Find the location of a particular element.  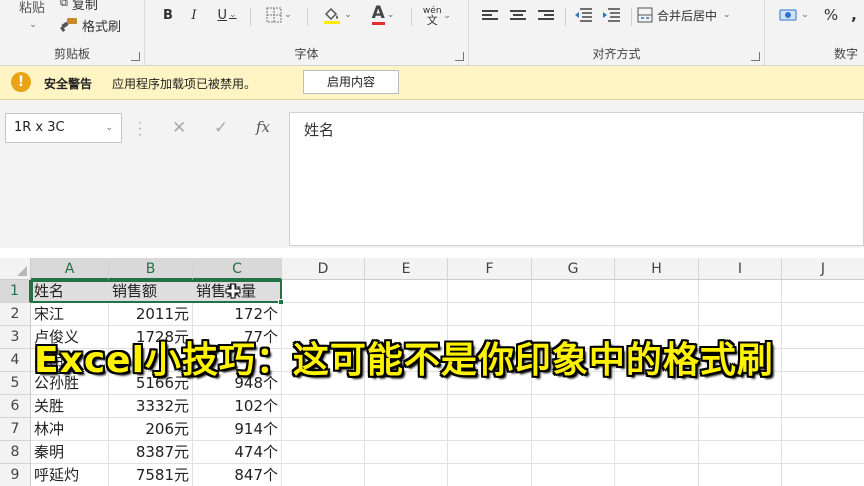

cell-i7 is located at coordinates (740, 429).